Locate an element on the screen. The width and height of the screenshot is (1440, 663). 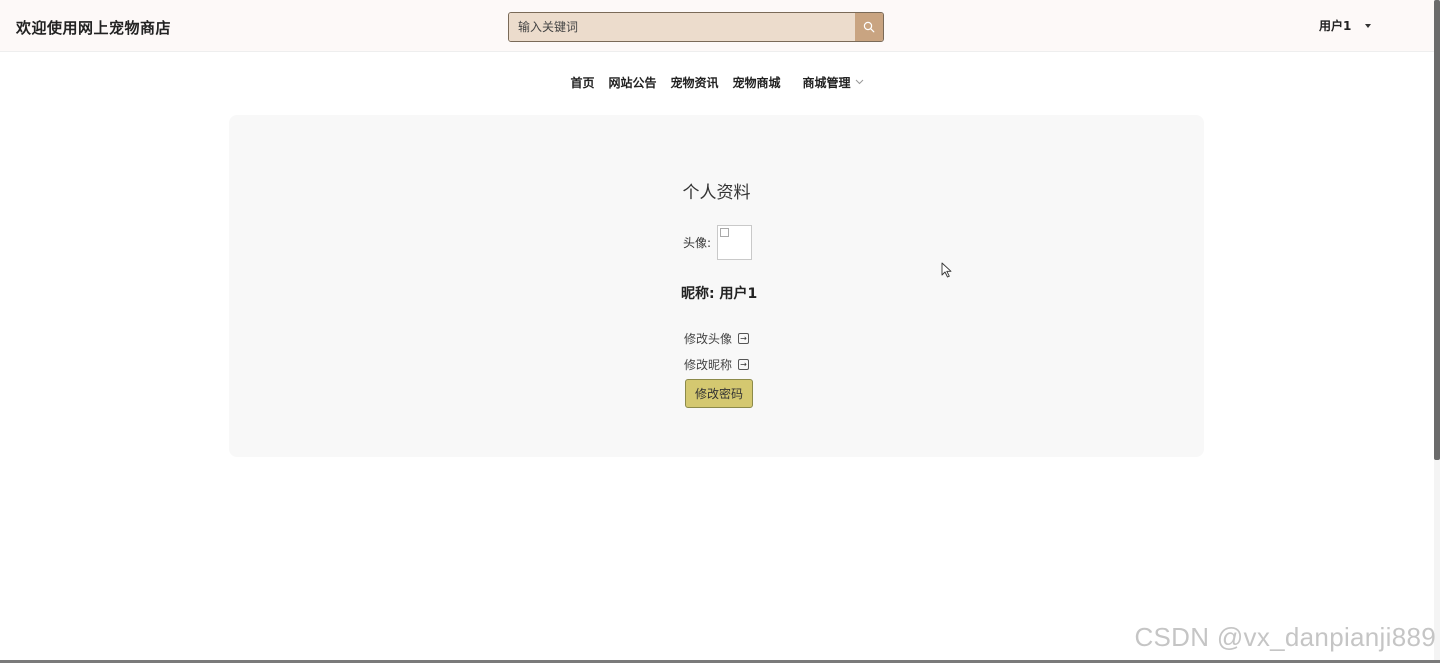
top-header: 欢迎使用网上宠物商店 用户1 is located at coordinates (717, 26).